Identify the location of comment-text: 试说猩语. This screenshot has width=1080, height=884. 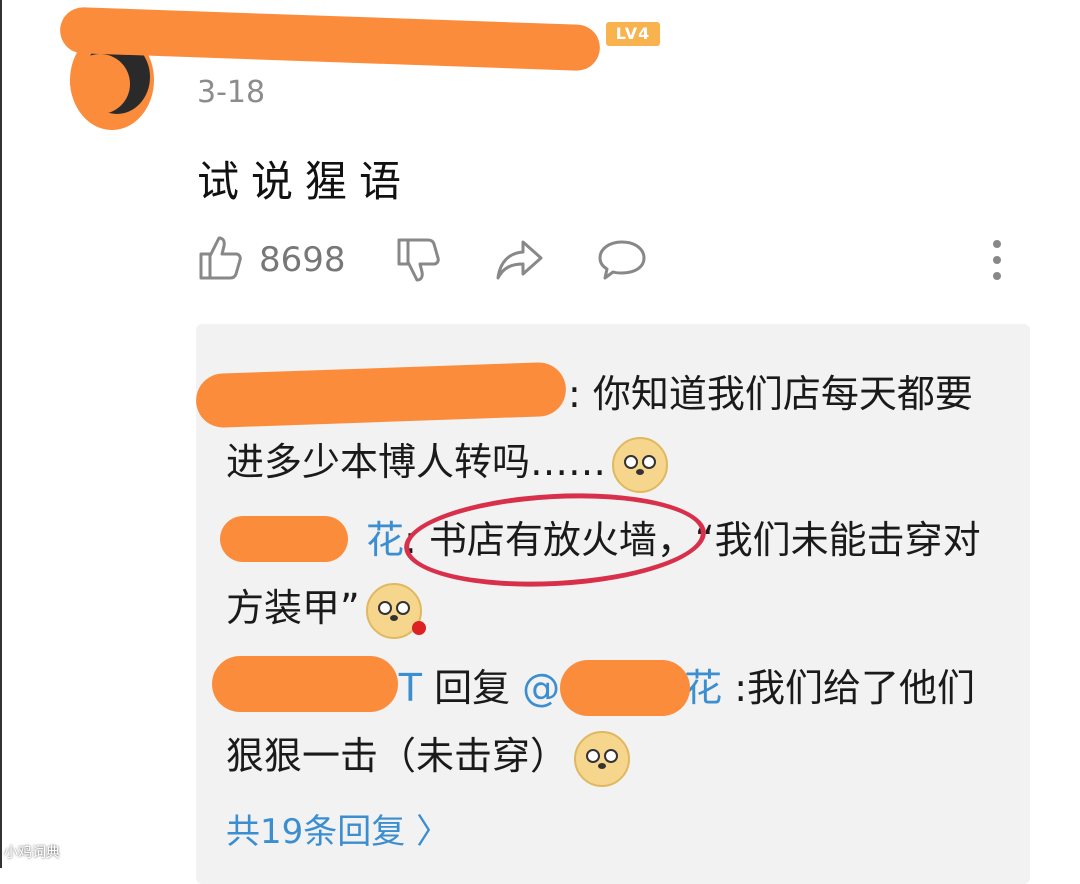
(305, 181).